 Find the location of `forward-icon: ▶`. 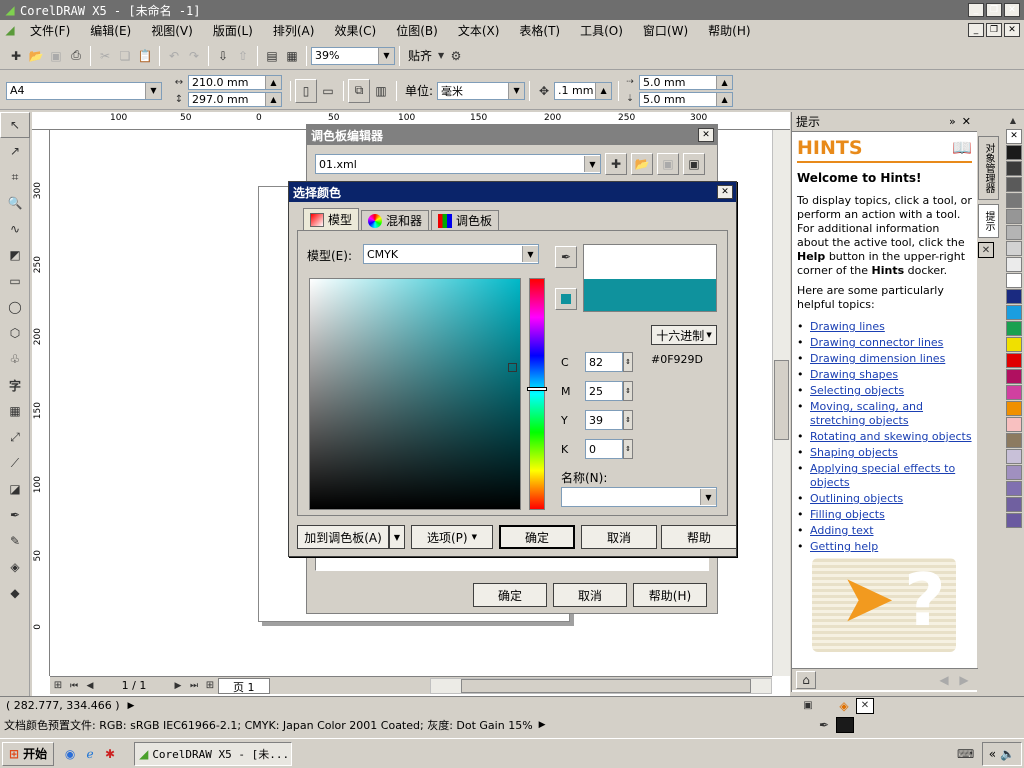

forward-icon: ▶ is located at coordinates (964, 680).